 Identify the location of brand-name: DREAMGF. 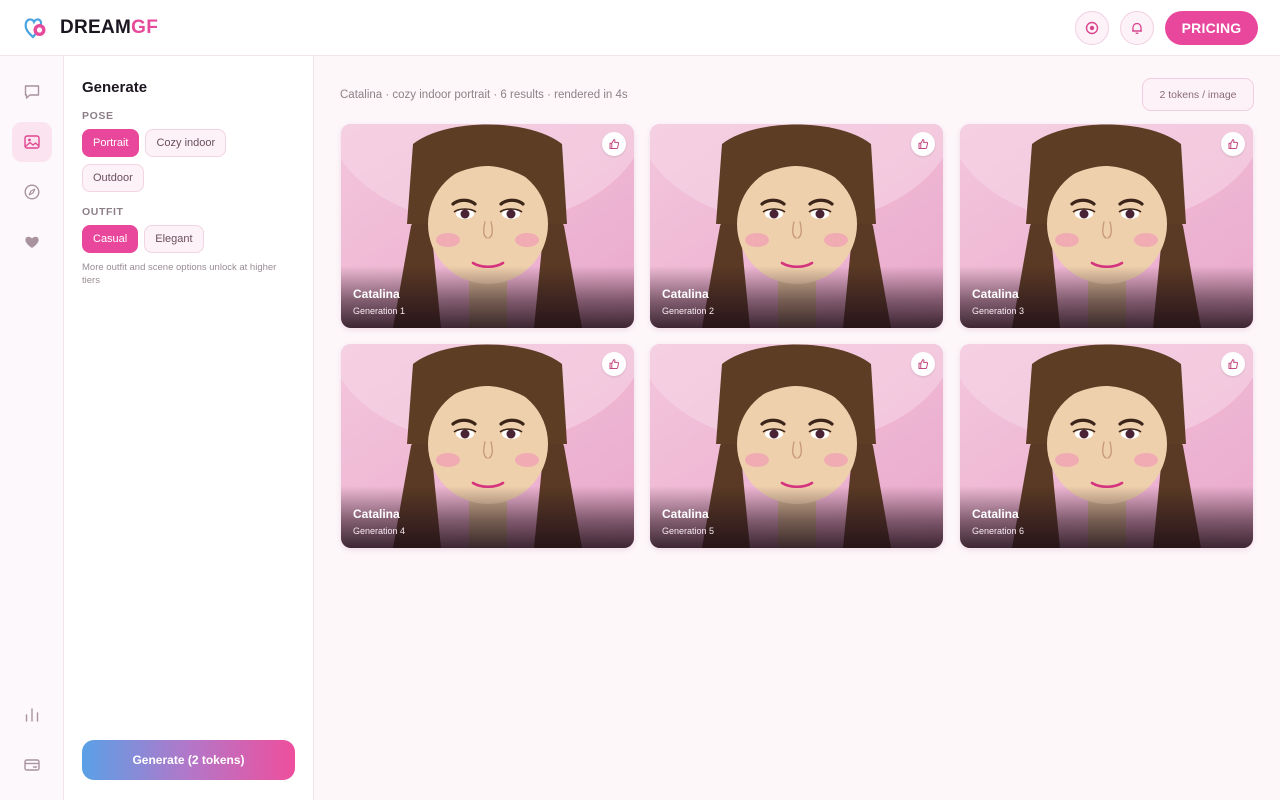
(109, 28).